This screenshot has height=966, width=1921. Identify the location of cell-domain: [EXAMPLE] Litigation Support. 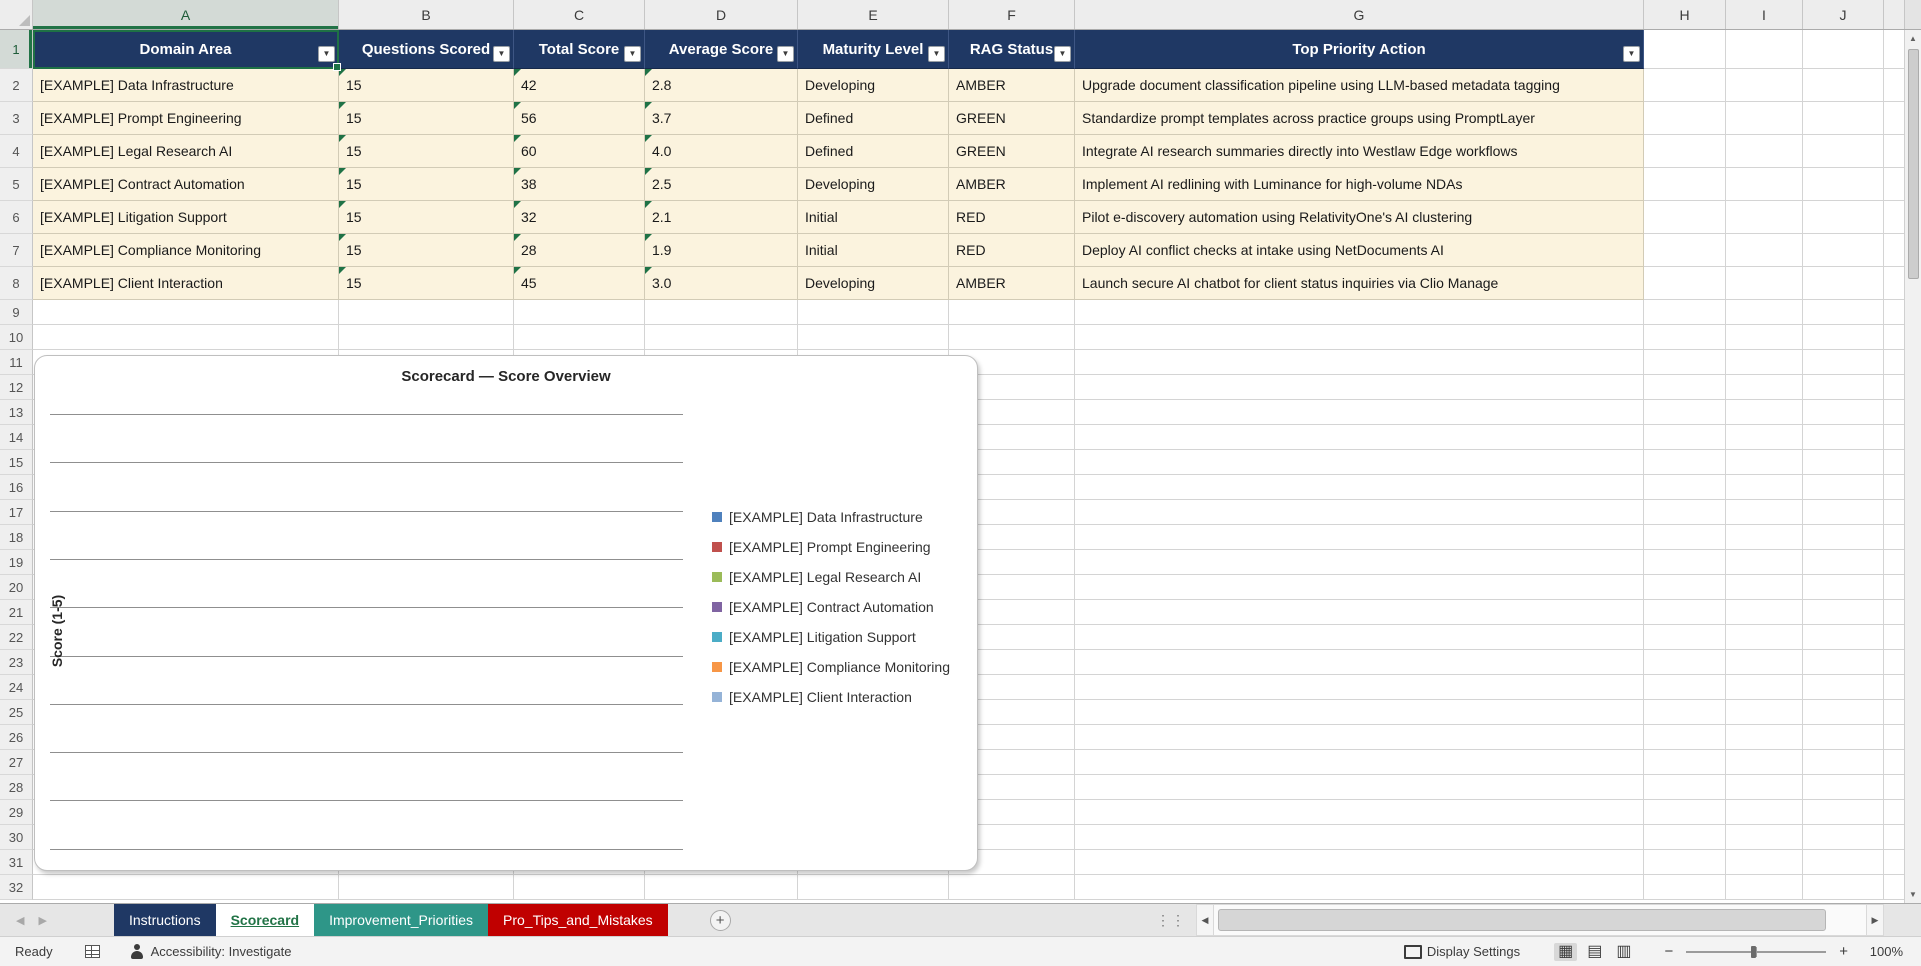
(186, 217).